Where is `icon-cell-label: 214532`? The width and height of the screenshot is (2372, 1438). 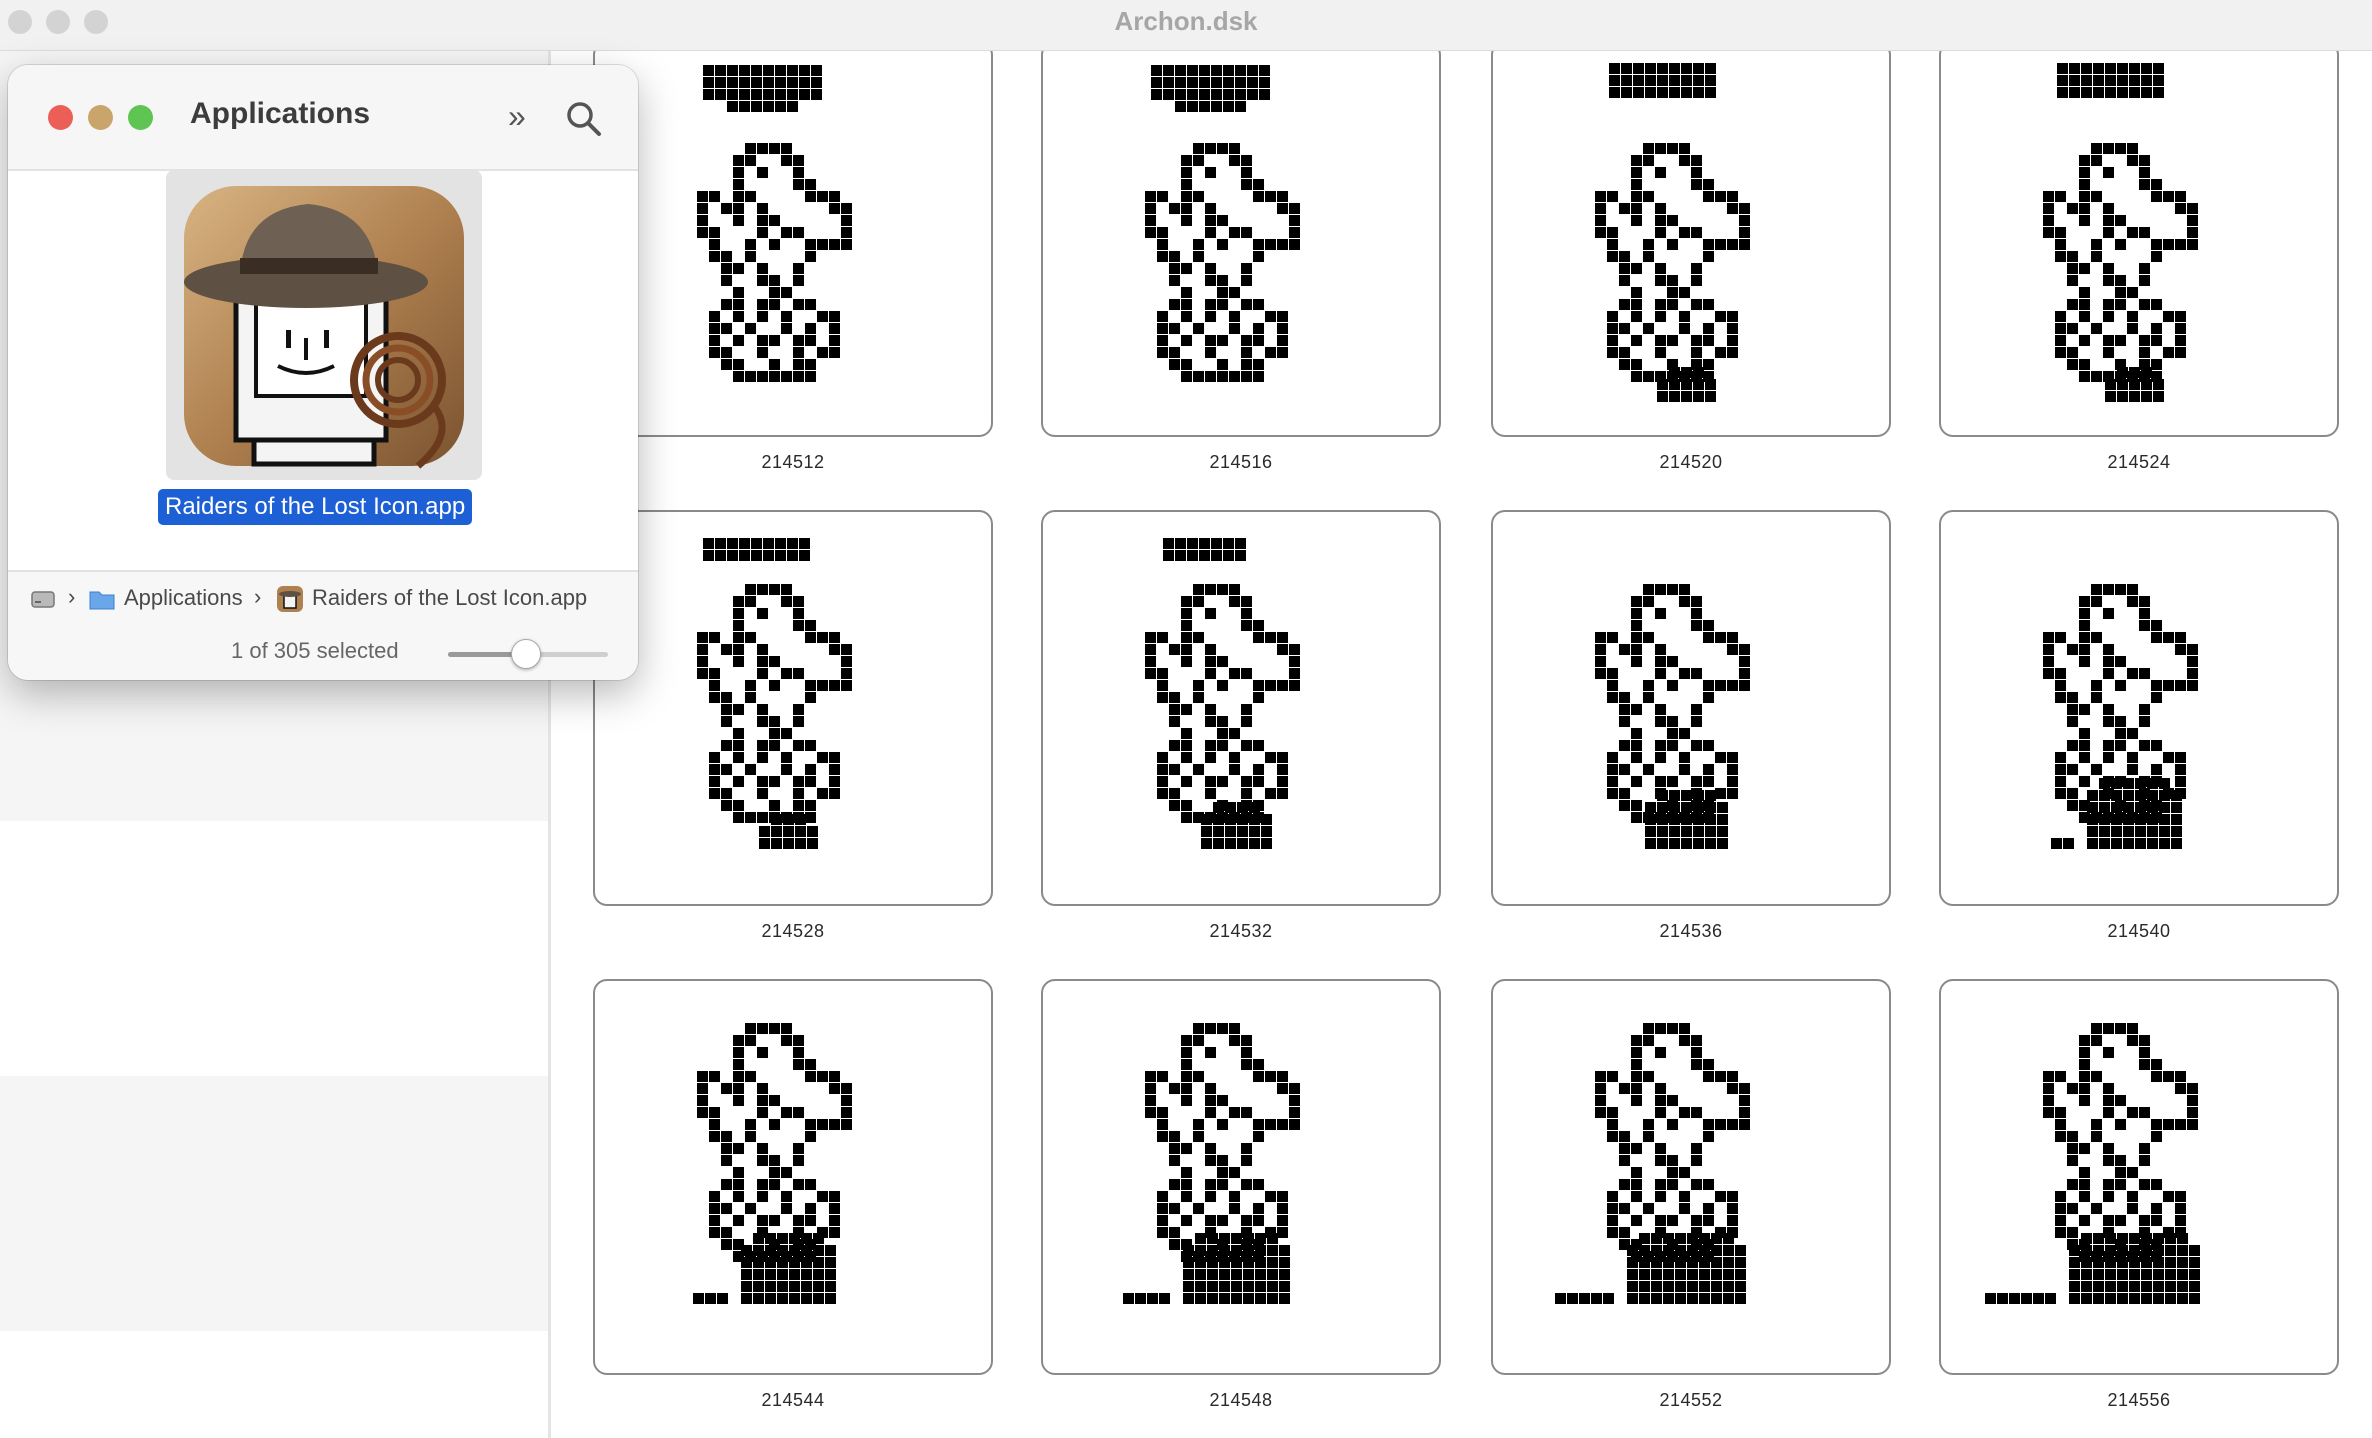
icon-cell-label: 214532 is located at coordinates (1241, 931).